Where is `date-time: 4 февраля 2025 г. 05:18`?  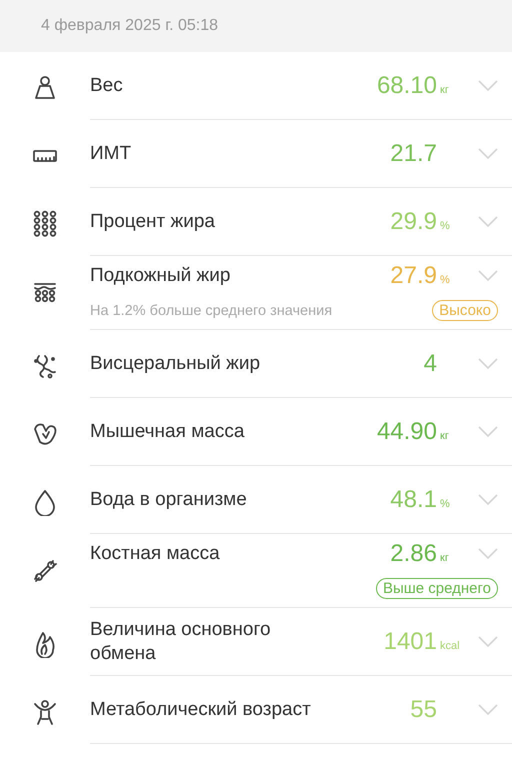 date-time: 4 февраля 2025 г. 05:18 is located at coordinates (129, 26).